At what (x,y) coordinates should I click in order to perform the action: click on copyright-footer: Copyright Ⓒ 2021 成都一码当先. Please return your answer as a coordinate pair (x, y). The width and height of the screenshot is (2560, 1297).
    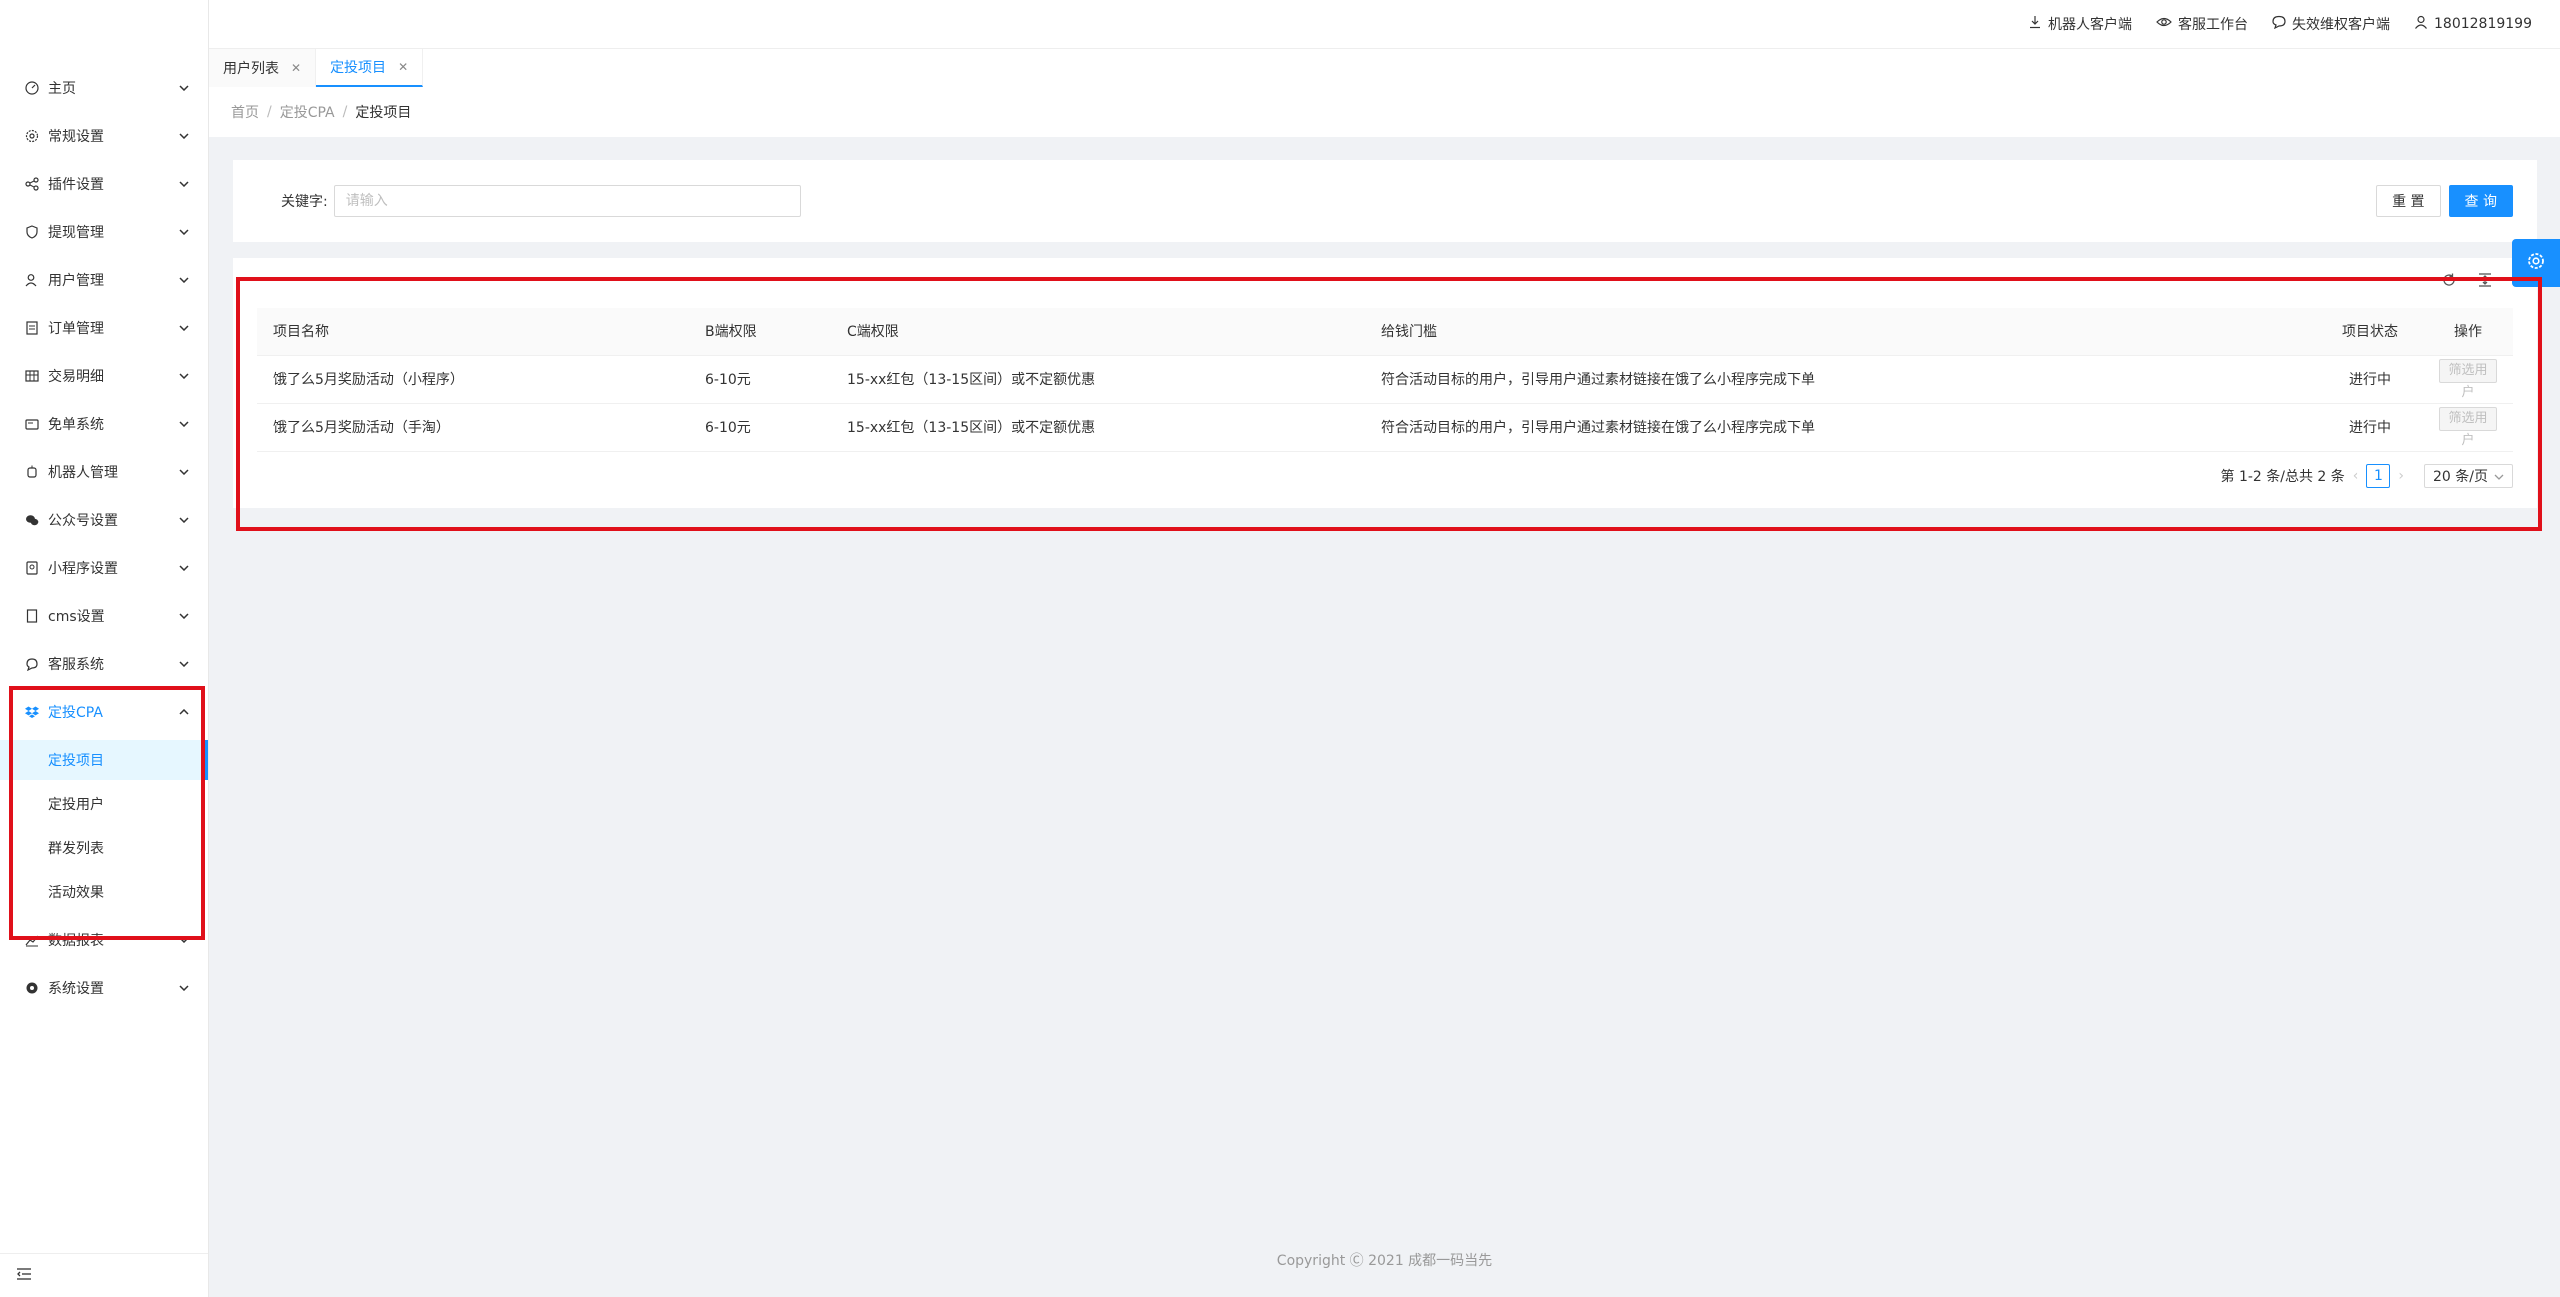
    Looking at the image, I should click on (1384, 1261).